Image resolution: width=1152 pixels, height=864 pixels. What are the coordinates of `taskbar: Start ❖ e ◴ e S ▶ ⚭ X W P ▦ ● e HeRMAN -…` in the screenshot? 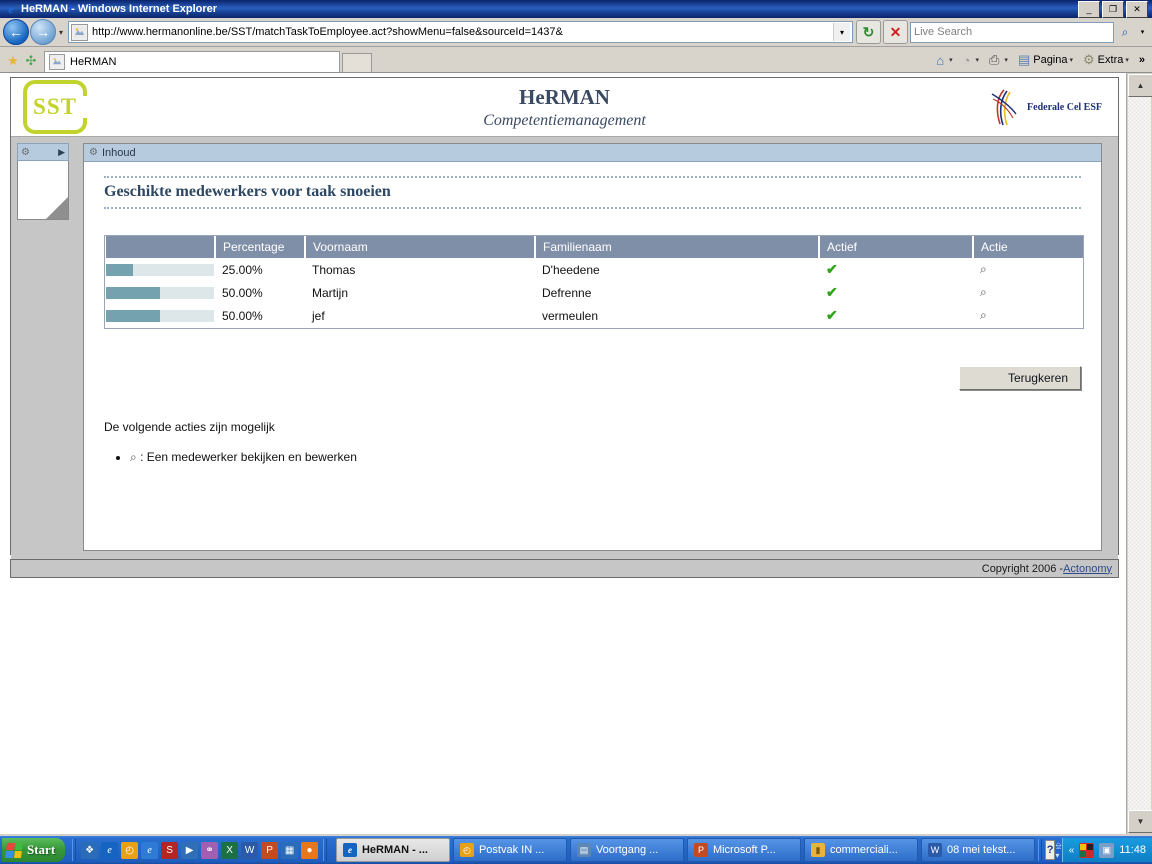 It's located at (576, 850).